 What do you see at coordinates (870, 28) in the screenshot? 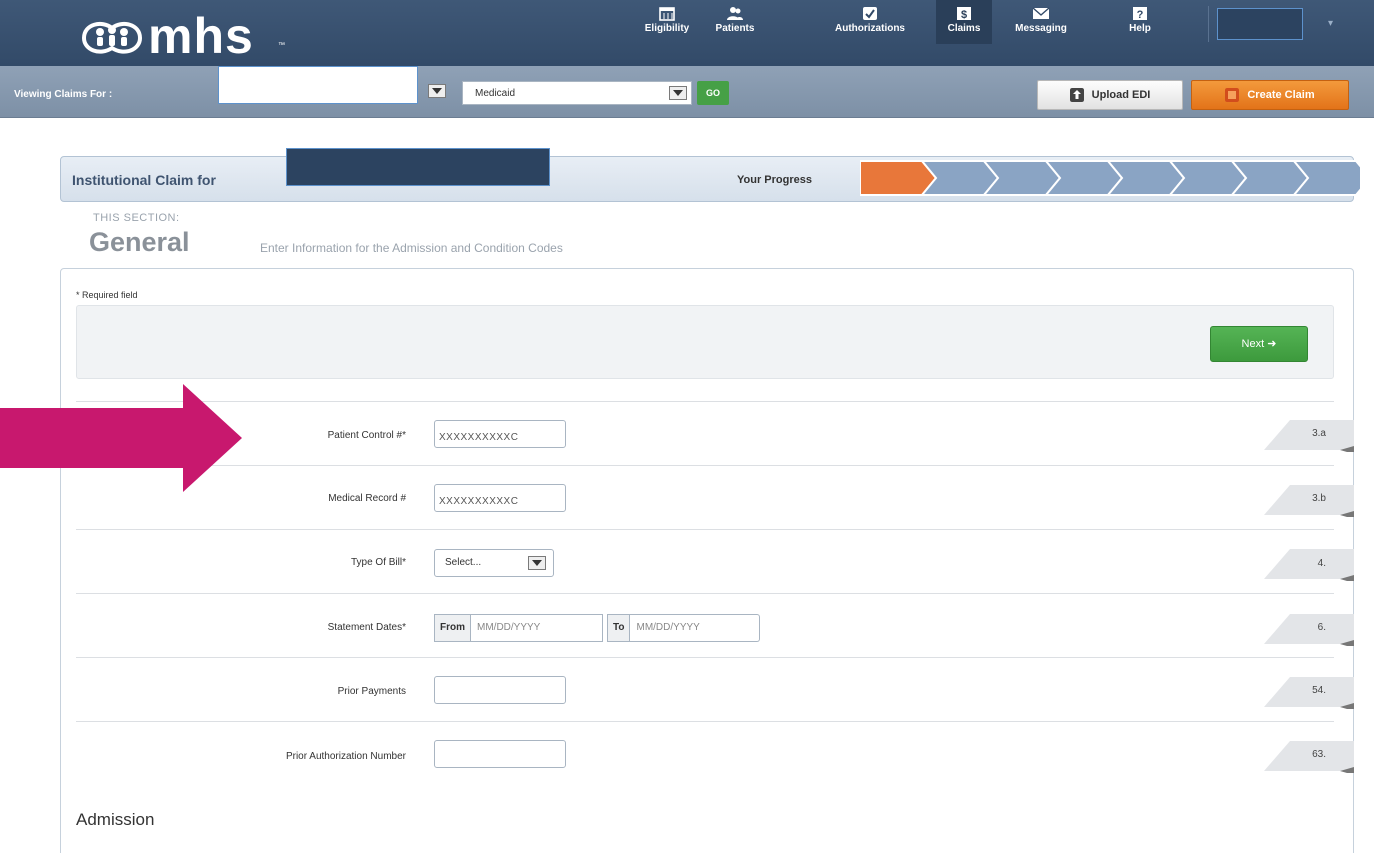
I see `nav-authorizations-label: Authorizations` at bounding box center [870, 28].